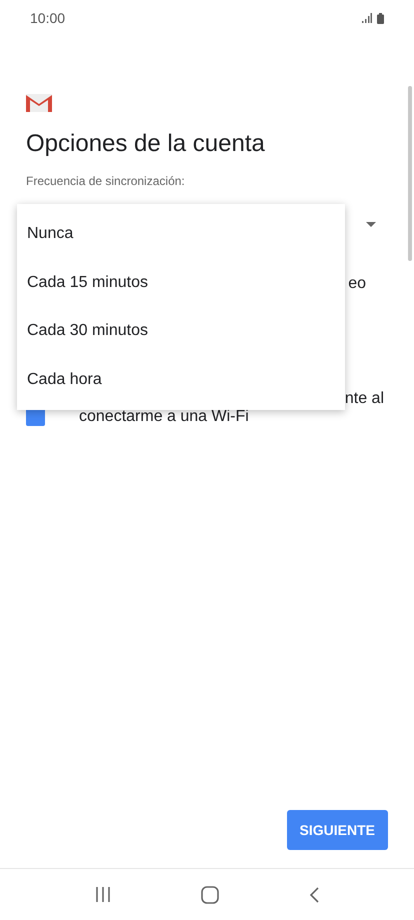 This screenshot has height=920, width=414. Describe the element at coordinates (181, 331) in the screenshot. I see `menu-option: Cada 30 minutos` at that location.